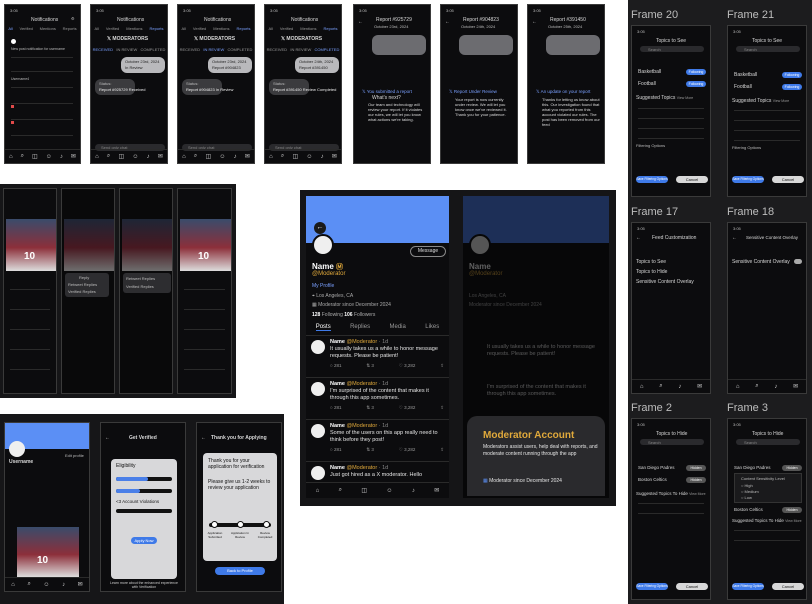 The width and height of the screenshot is (812, 604). I want to click on message-button: Message, so click(428, 251).